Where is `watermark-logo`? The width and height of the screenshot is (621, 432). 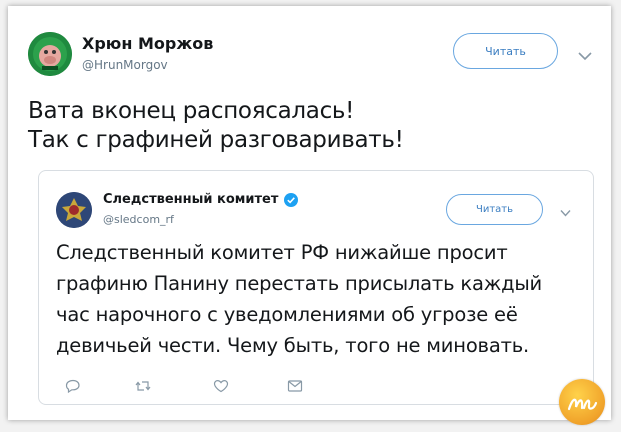
watermark-logo is located at coordinates (582, 402).